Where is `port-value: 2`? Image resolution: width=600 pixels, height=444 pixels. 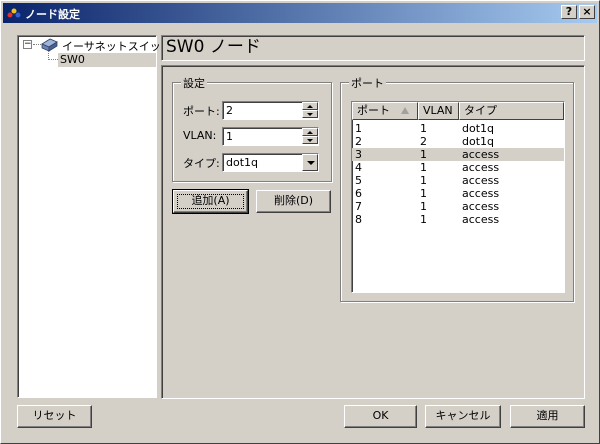 port-value: 2 is located at coordinates (229, 110).